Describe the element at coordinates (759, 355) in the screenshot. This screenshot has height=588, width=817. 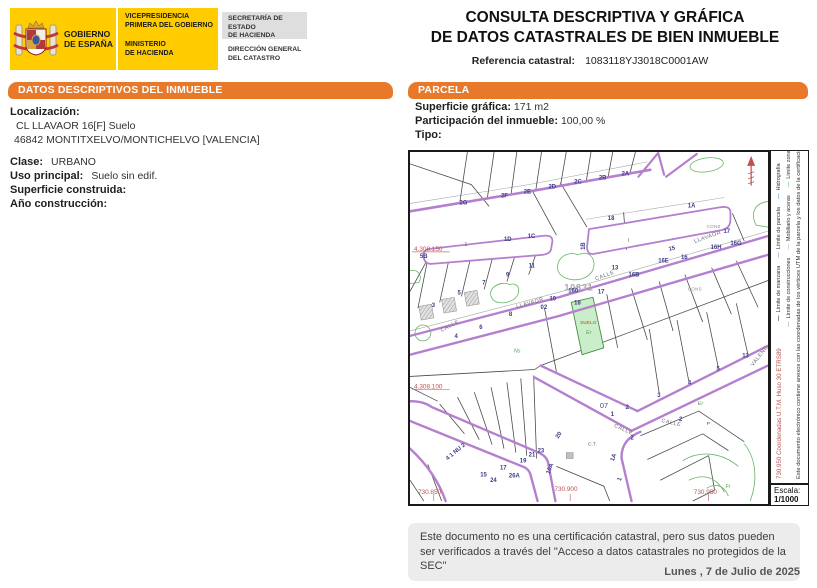
I see `map-label: VALENC.` at that location.